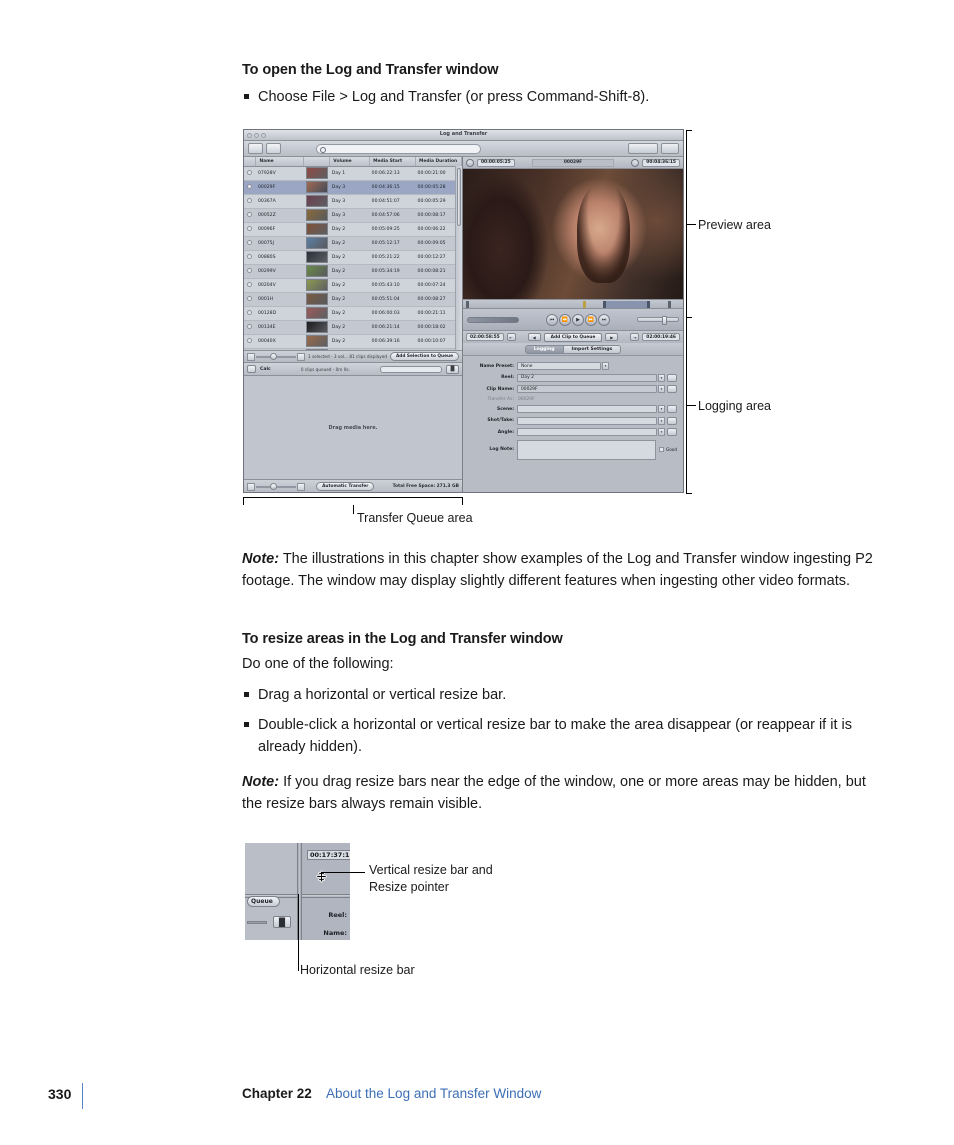 The width and height of the screenshot is (954, 1145). I want to click on out-point-icon, so click(635, 162).